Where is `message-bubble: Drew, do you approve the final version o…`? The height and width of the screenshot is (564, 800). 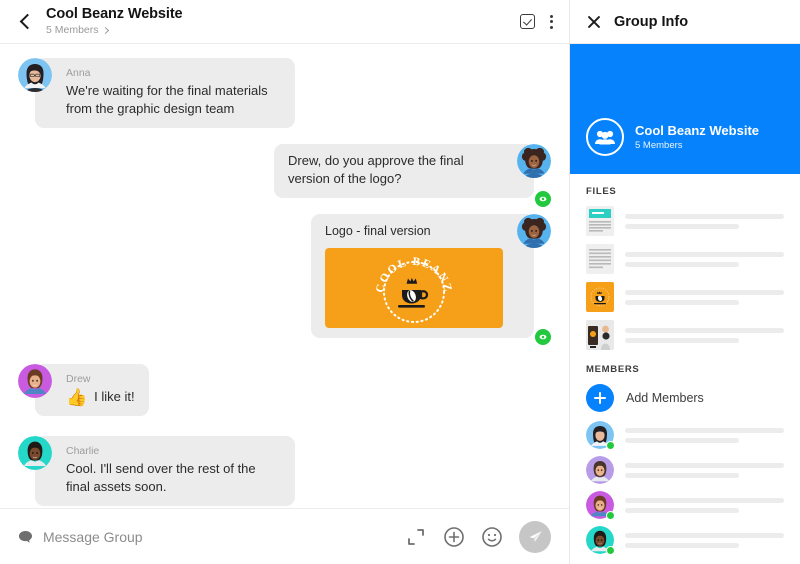
message-bubble: Drew, do you approve the final version o… is located at coordinates (404, 170).